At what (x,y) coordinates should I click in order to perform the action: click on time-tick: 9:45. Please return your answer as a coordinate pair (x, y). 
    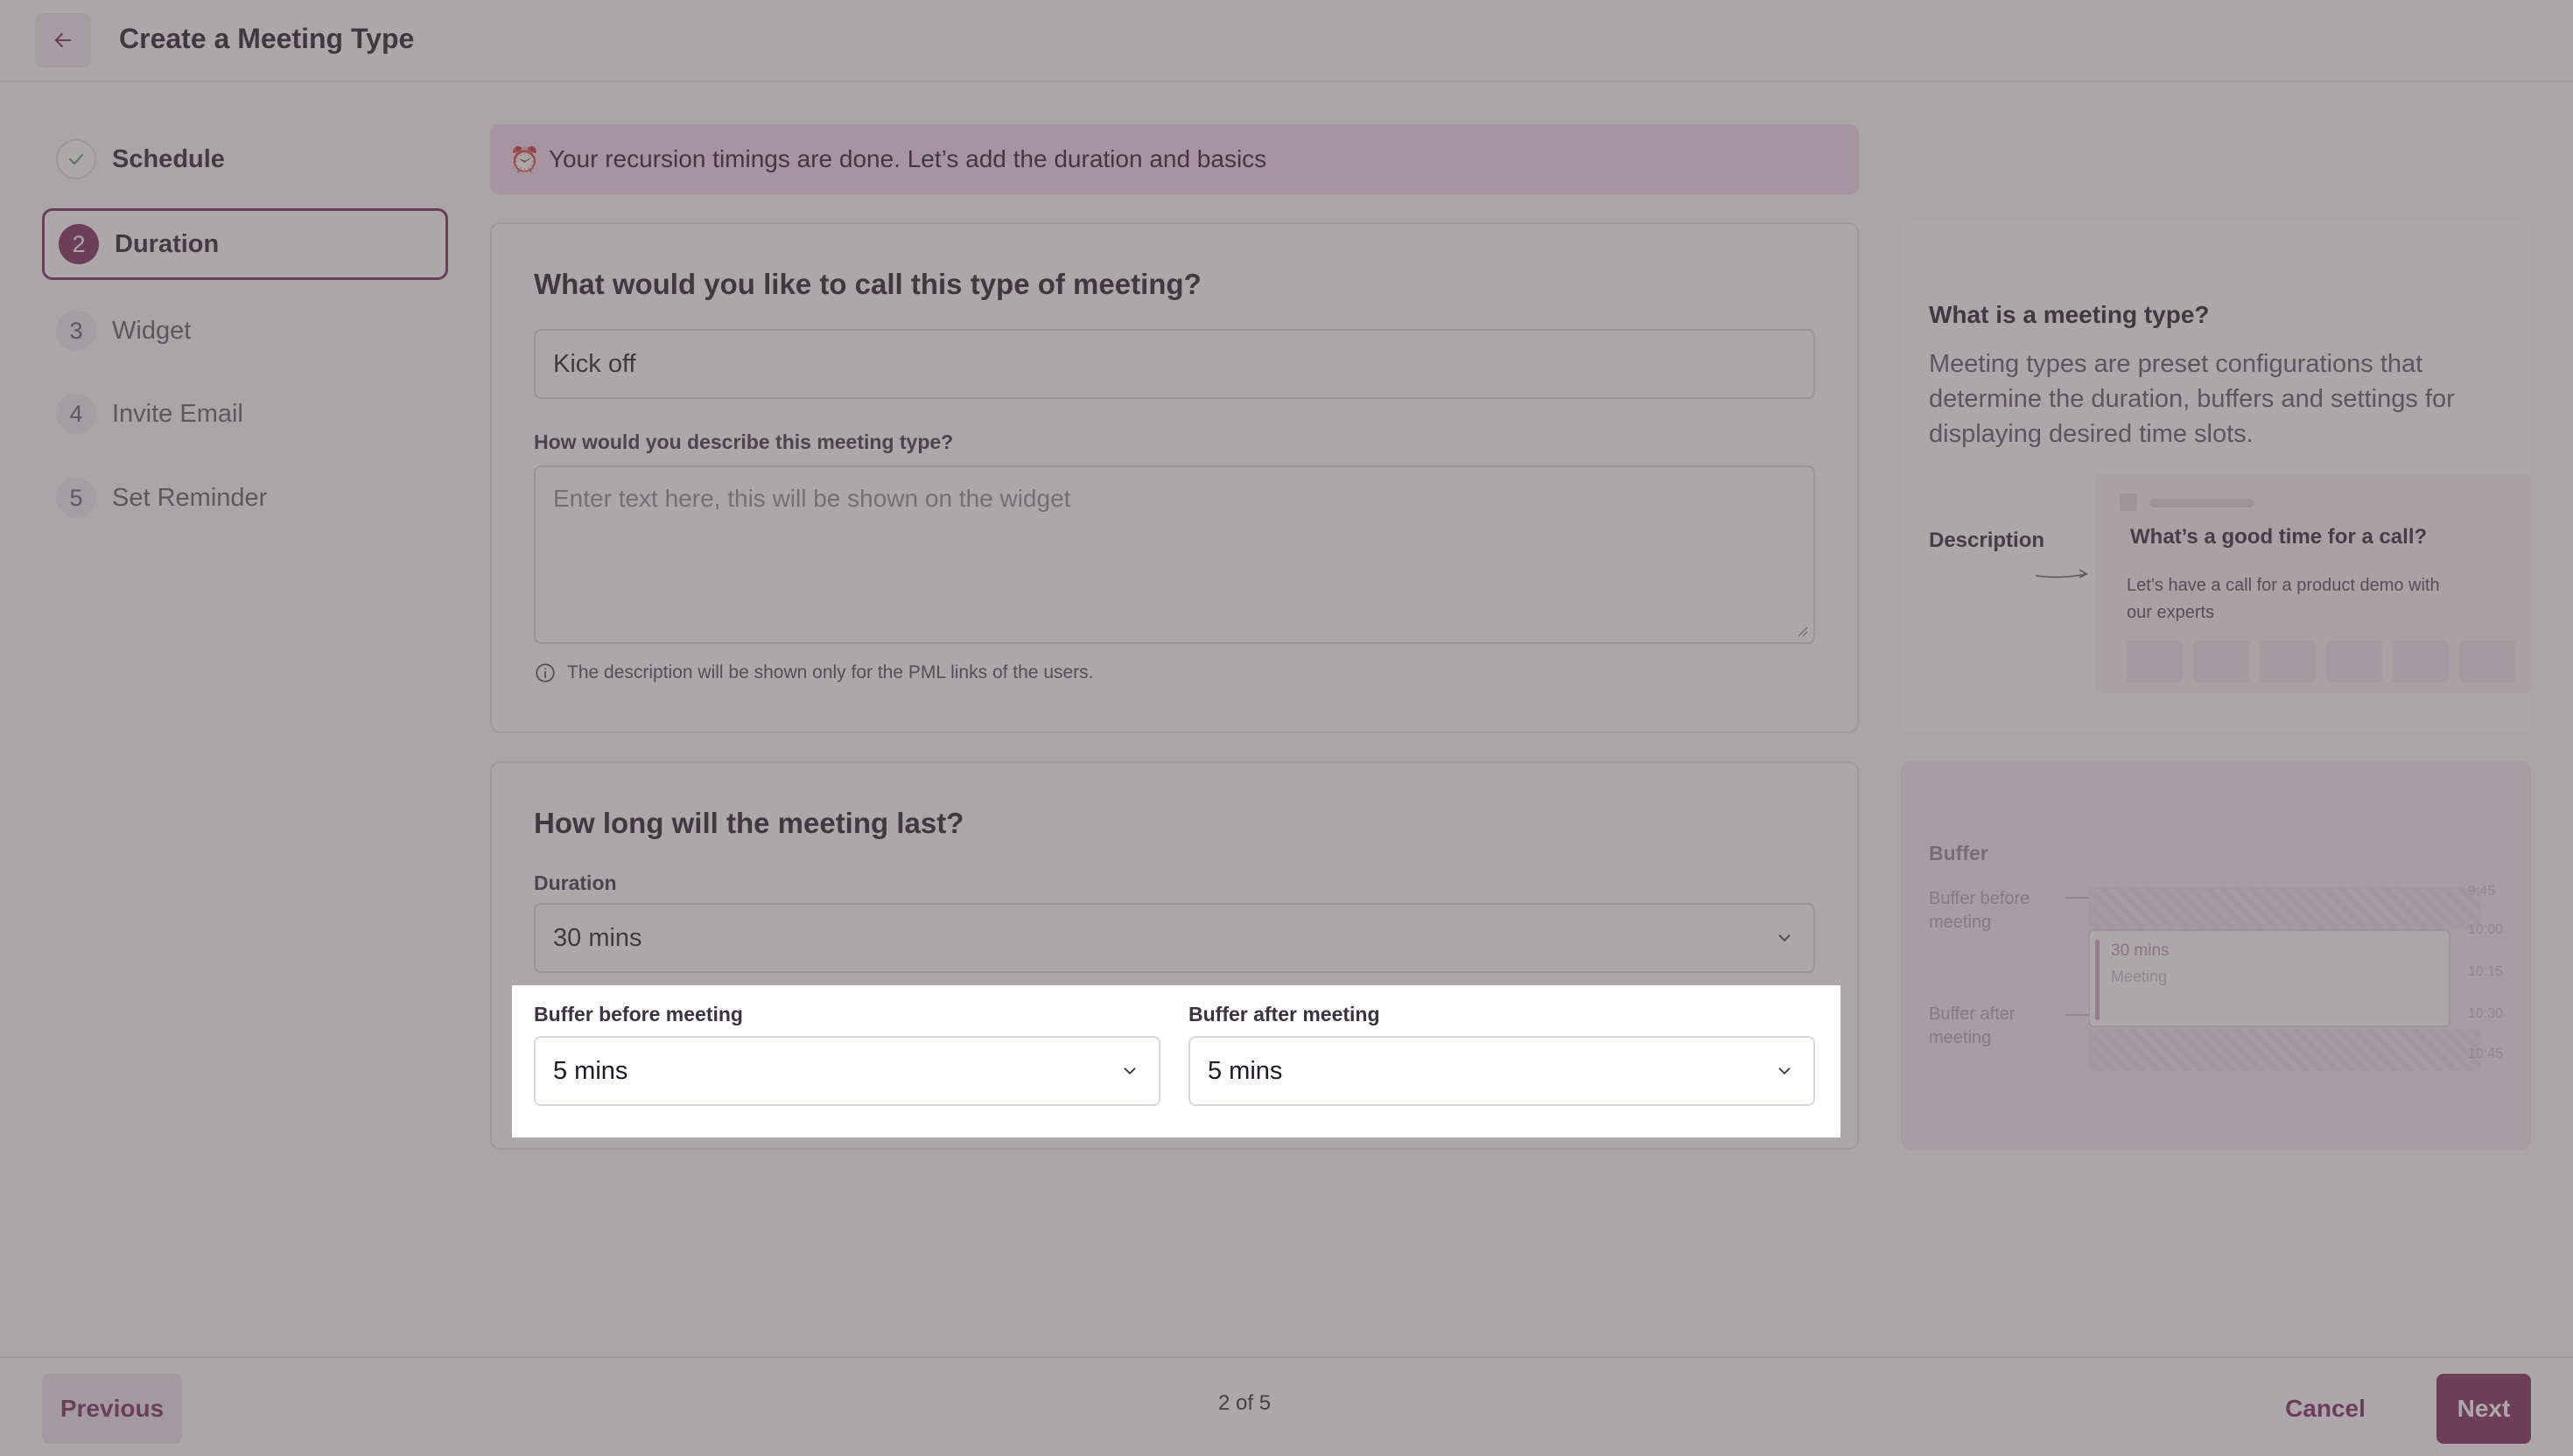
    Looking at the image, I should click on (2482, 891).